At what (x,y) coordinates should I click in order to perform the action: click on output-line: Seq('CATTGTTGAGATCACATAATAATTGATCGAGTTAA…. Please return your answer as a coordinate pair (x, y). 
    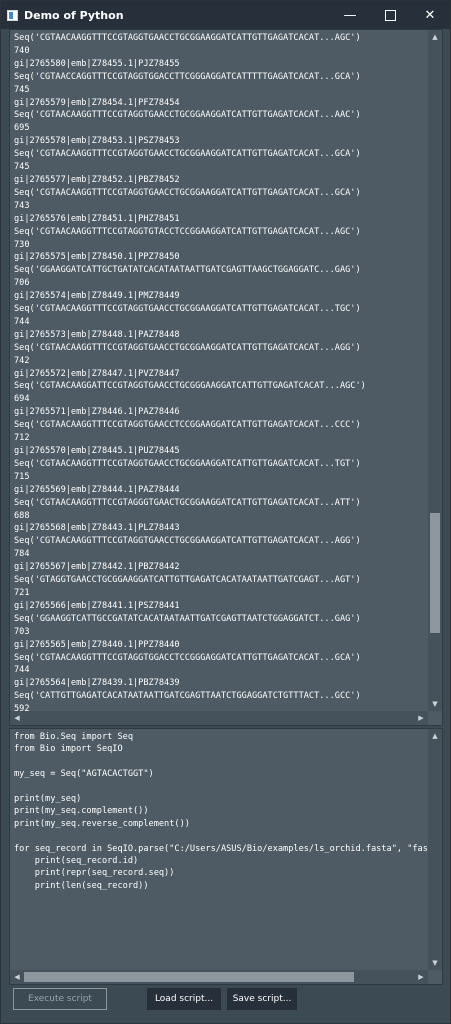
    Looking at the image, I should click on (187, 696).